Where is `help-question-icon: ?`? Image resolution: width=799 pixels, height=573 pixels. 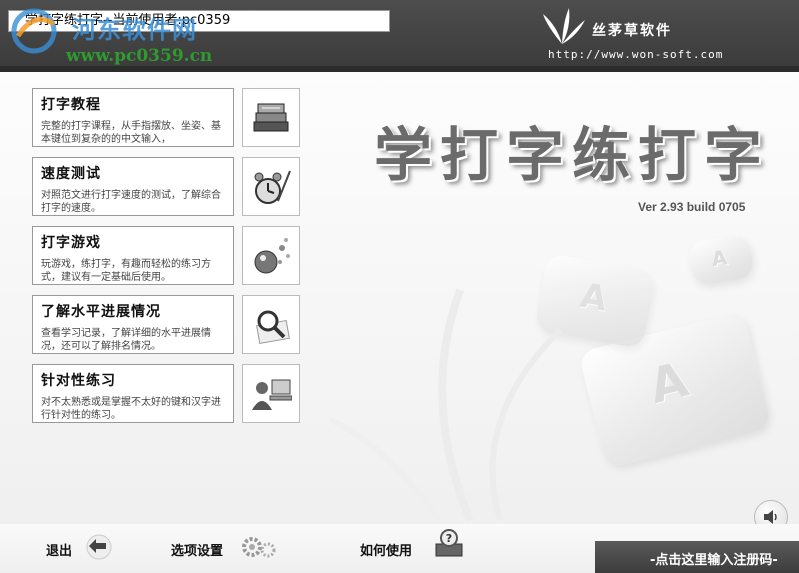 help-question-icon: ? is located at coordinates (449, 544).